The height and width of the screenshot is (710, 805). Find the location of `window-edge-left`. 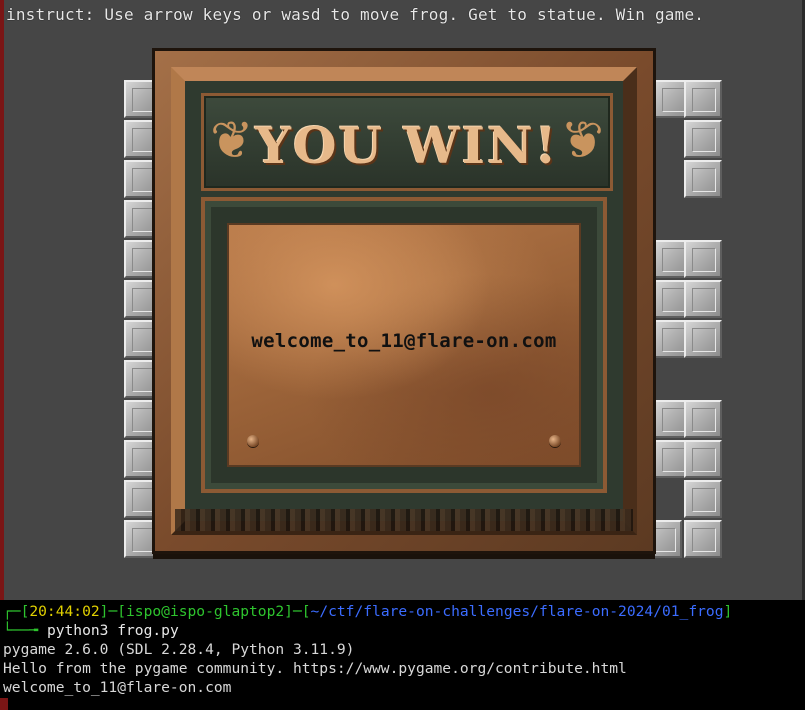

window-edge-left is located at coordinates (2, 300).